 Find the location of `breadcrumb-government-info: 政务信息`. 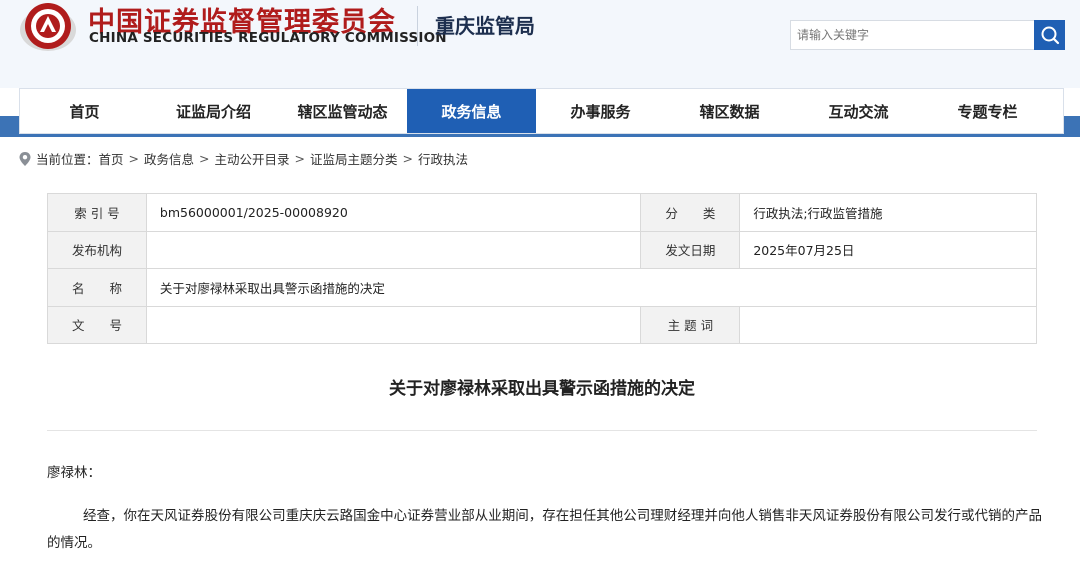

breadcrumb-government-info: 政务信息 is located at coordinates (169, 158).